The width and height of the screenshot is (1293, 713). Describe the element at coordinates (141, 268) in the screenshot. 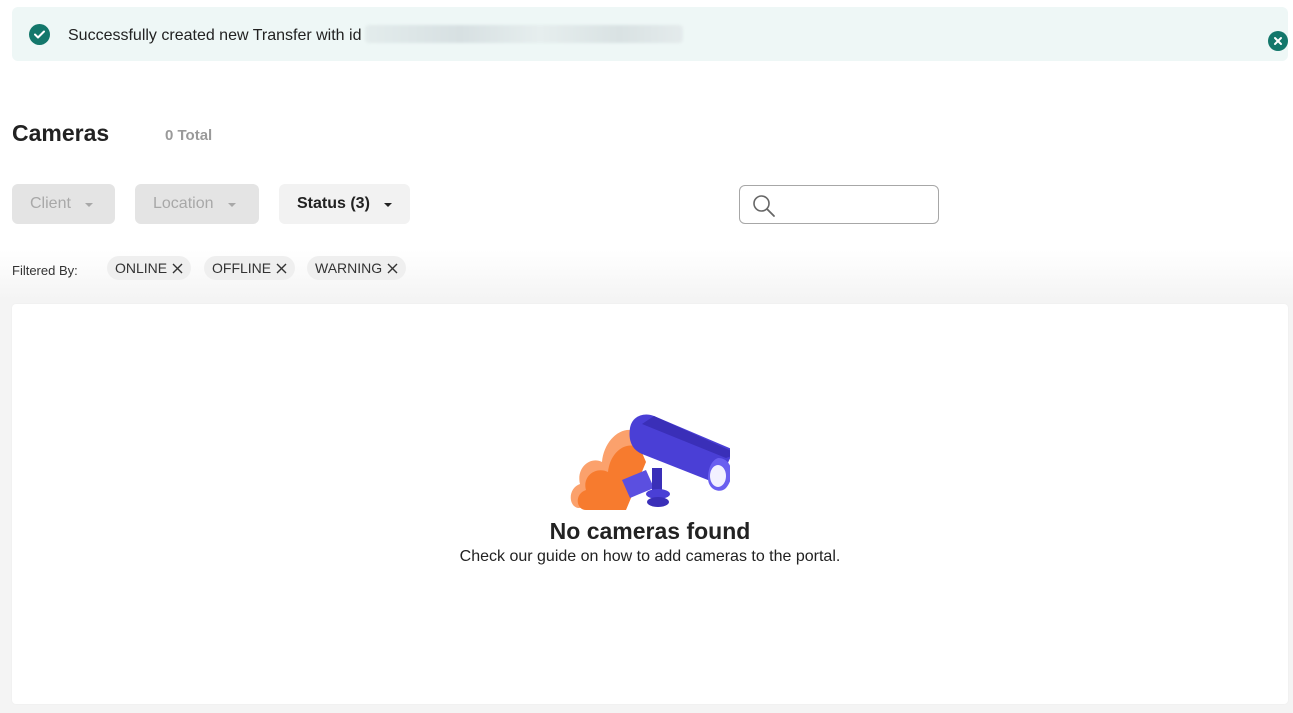

I see `filter-chip-label: ONLINE` at that location.